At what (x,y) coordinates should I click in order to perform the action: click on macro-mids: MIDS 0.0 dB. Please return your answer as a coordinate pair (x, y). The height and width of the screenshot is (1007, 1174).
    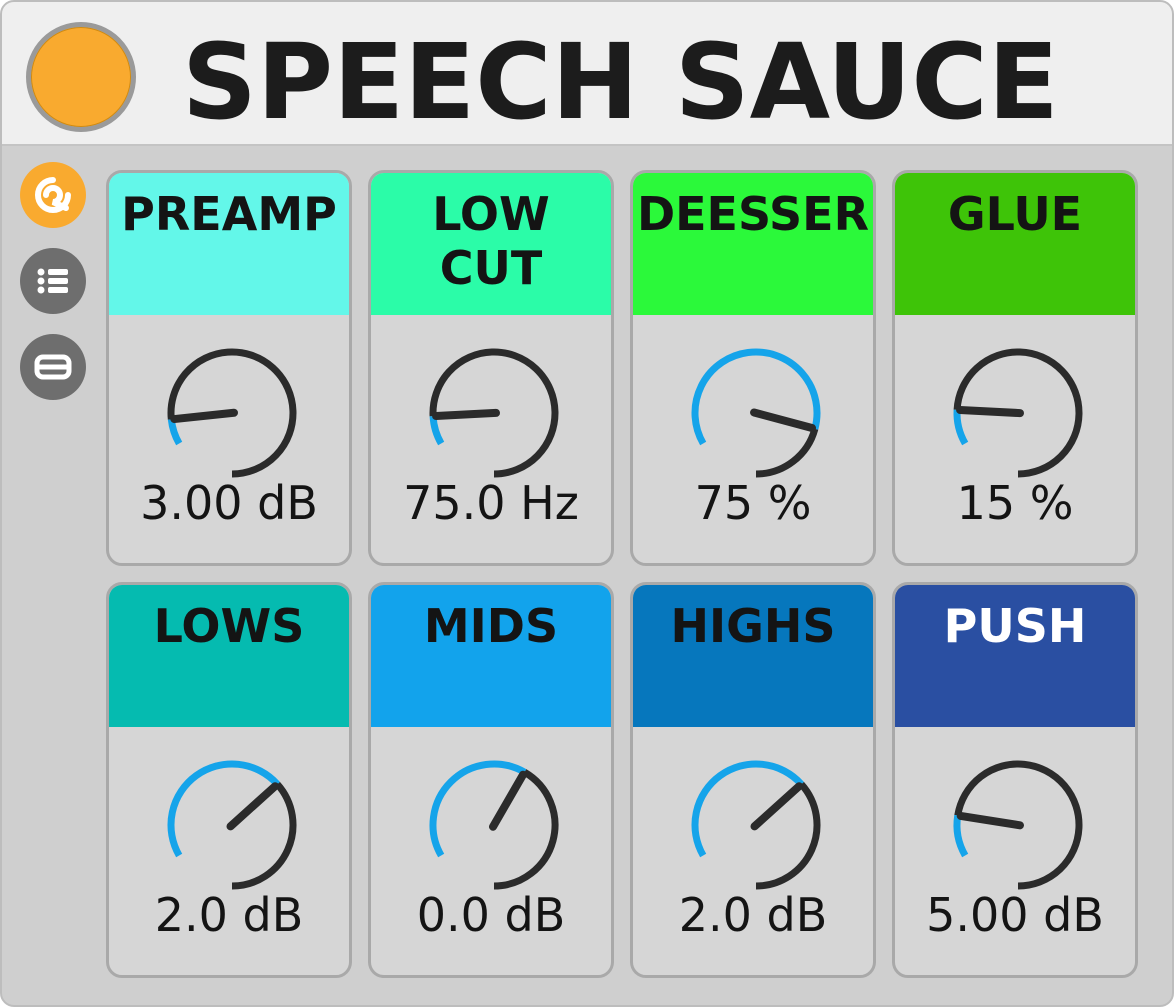
    Looking at the image, I should click on (491, 780).